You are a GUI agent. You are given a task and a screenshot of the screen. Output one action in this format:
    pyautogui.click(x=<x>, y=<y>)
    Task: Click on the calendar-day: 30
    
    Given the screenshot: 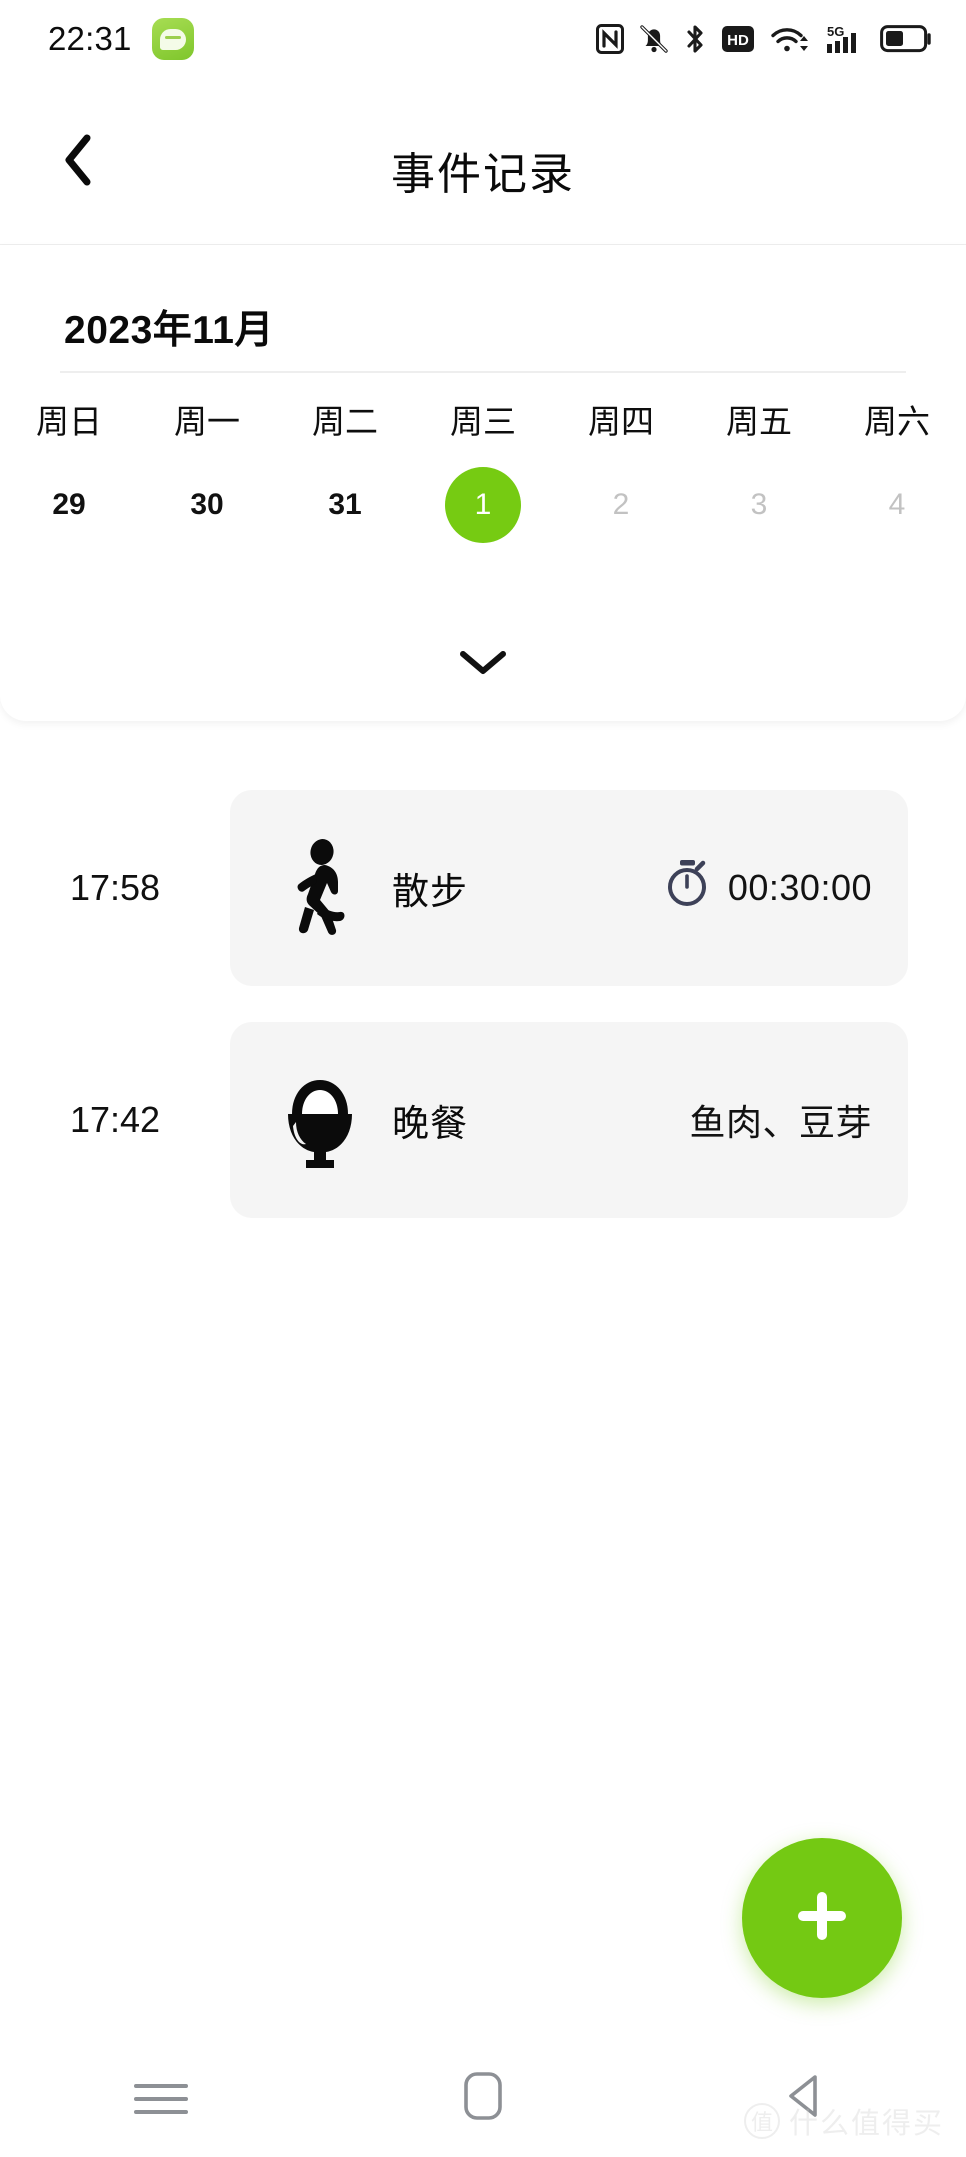 What is the action you would take?
    pyautogui.click(x=207, y=505)
    